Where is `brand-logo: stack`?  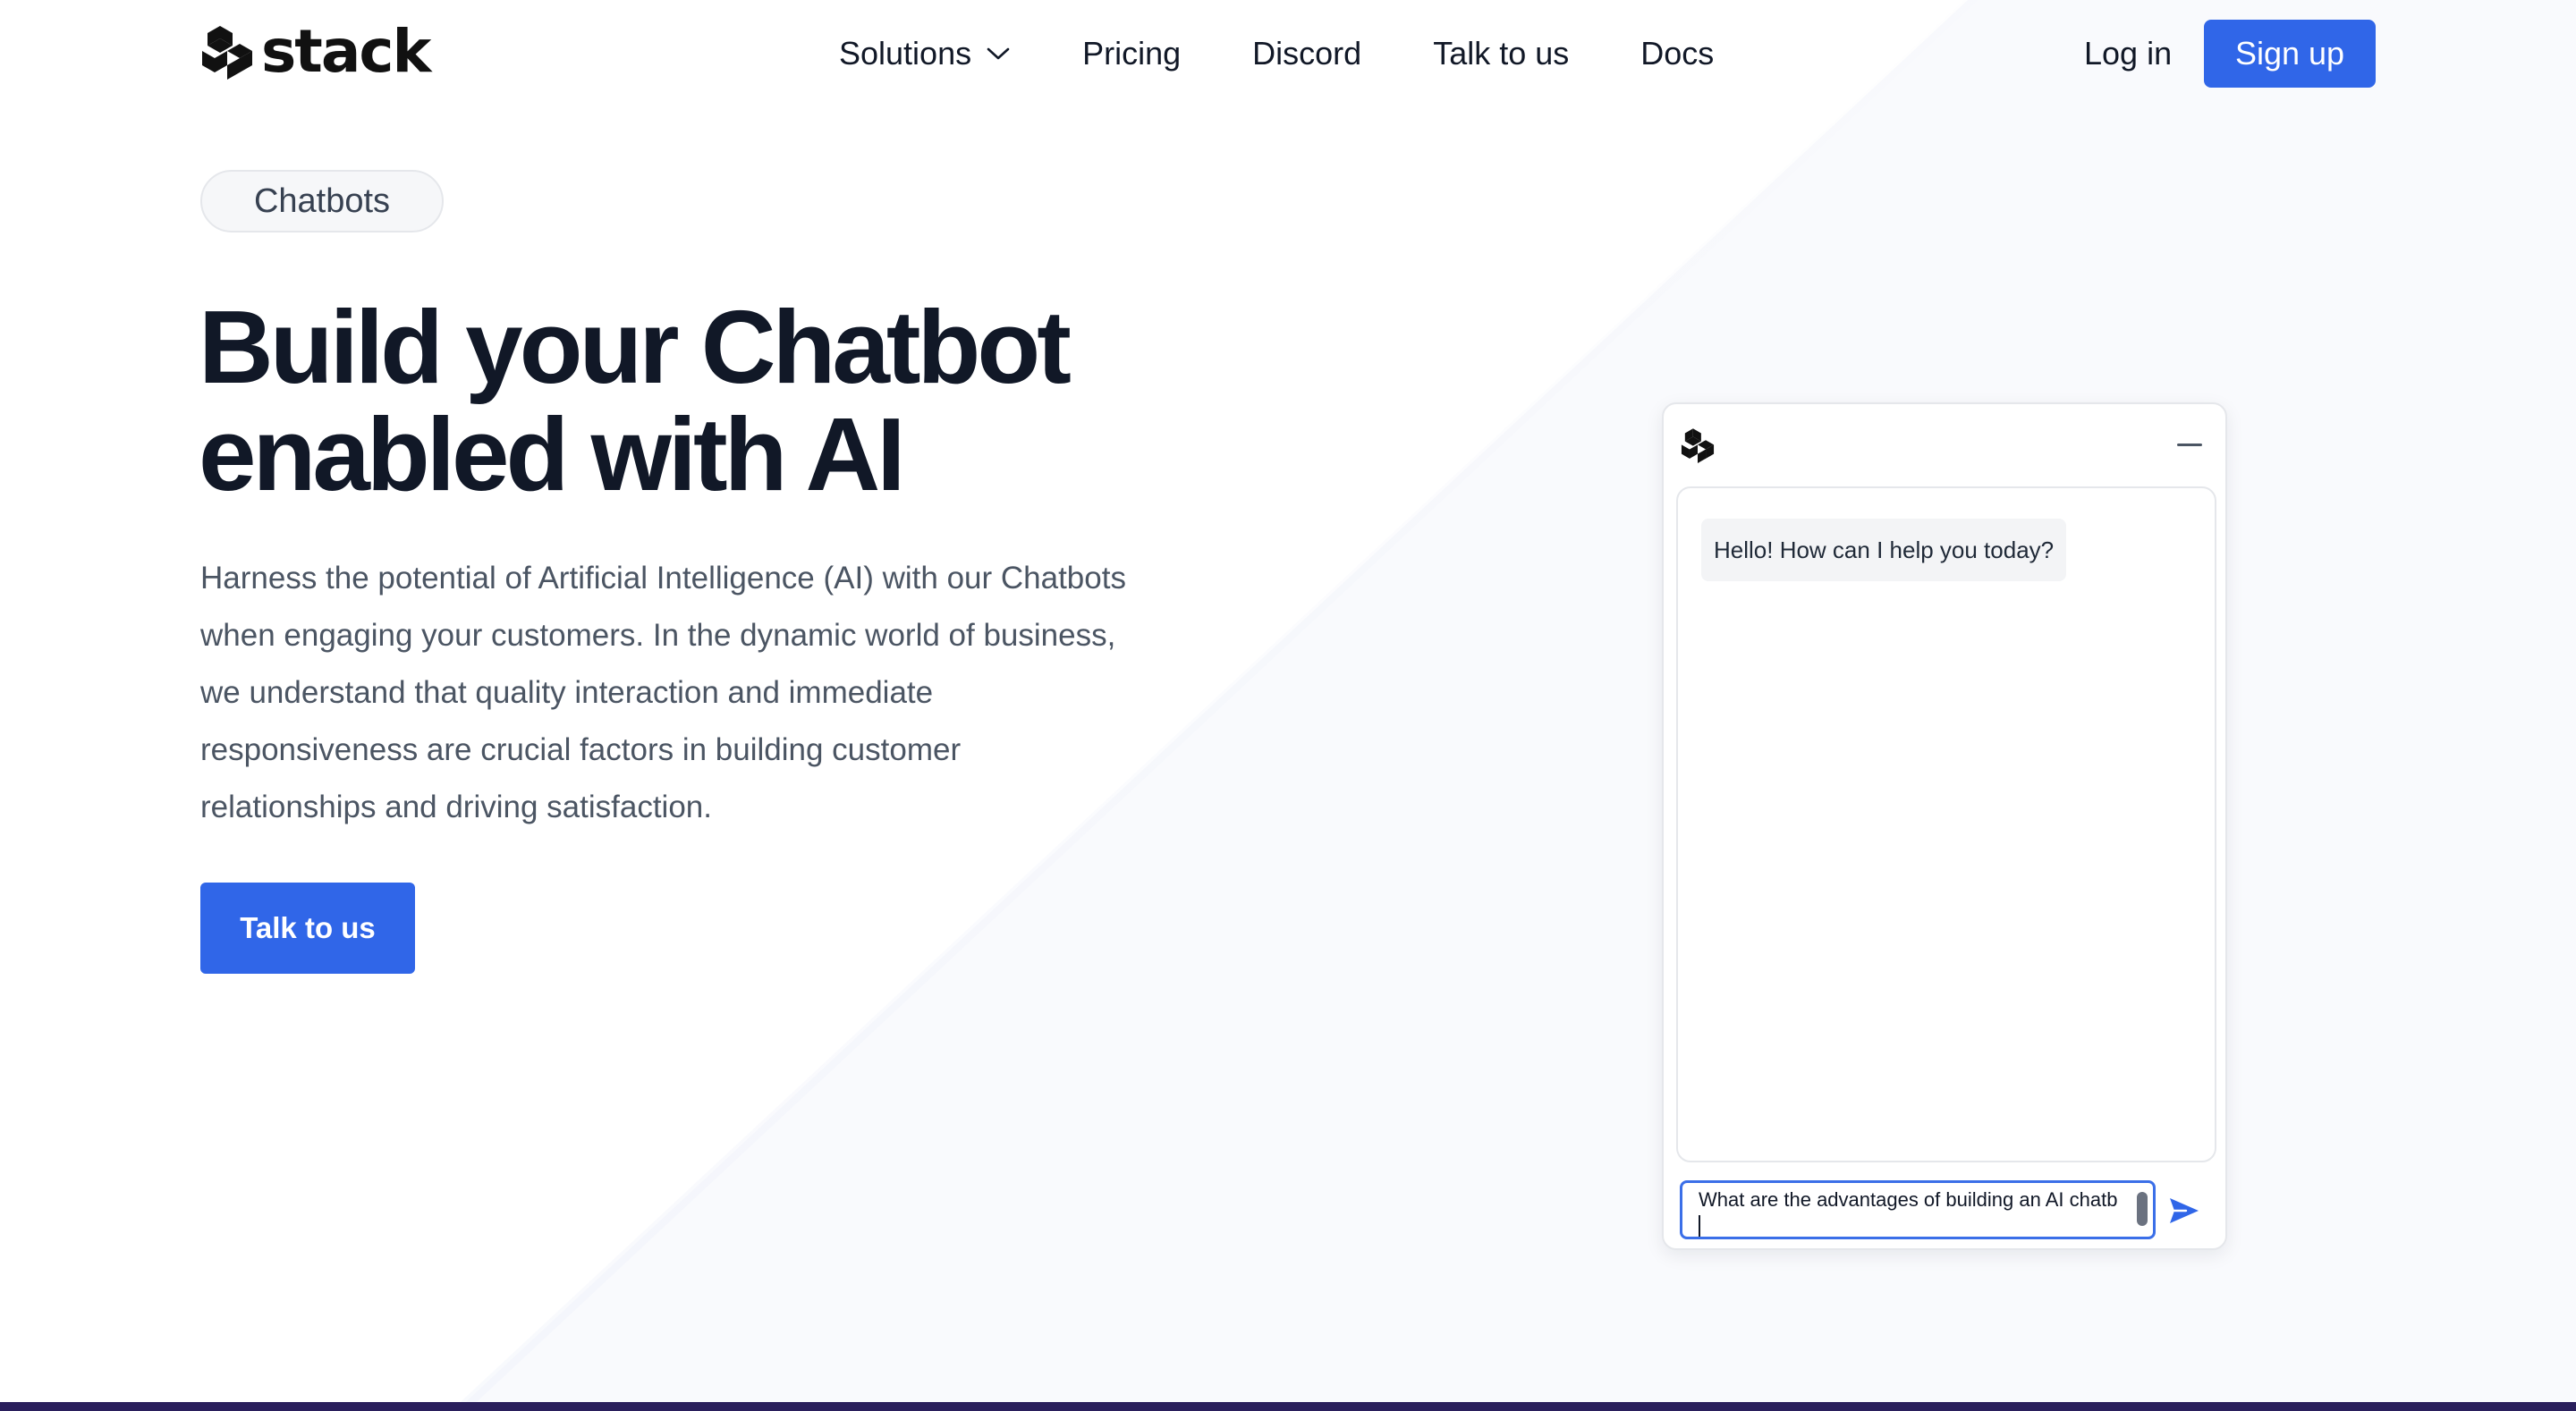 brand-logo: stack is located at coordinates (315, 52).